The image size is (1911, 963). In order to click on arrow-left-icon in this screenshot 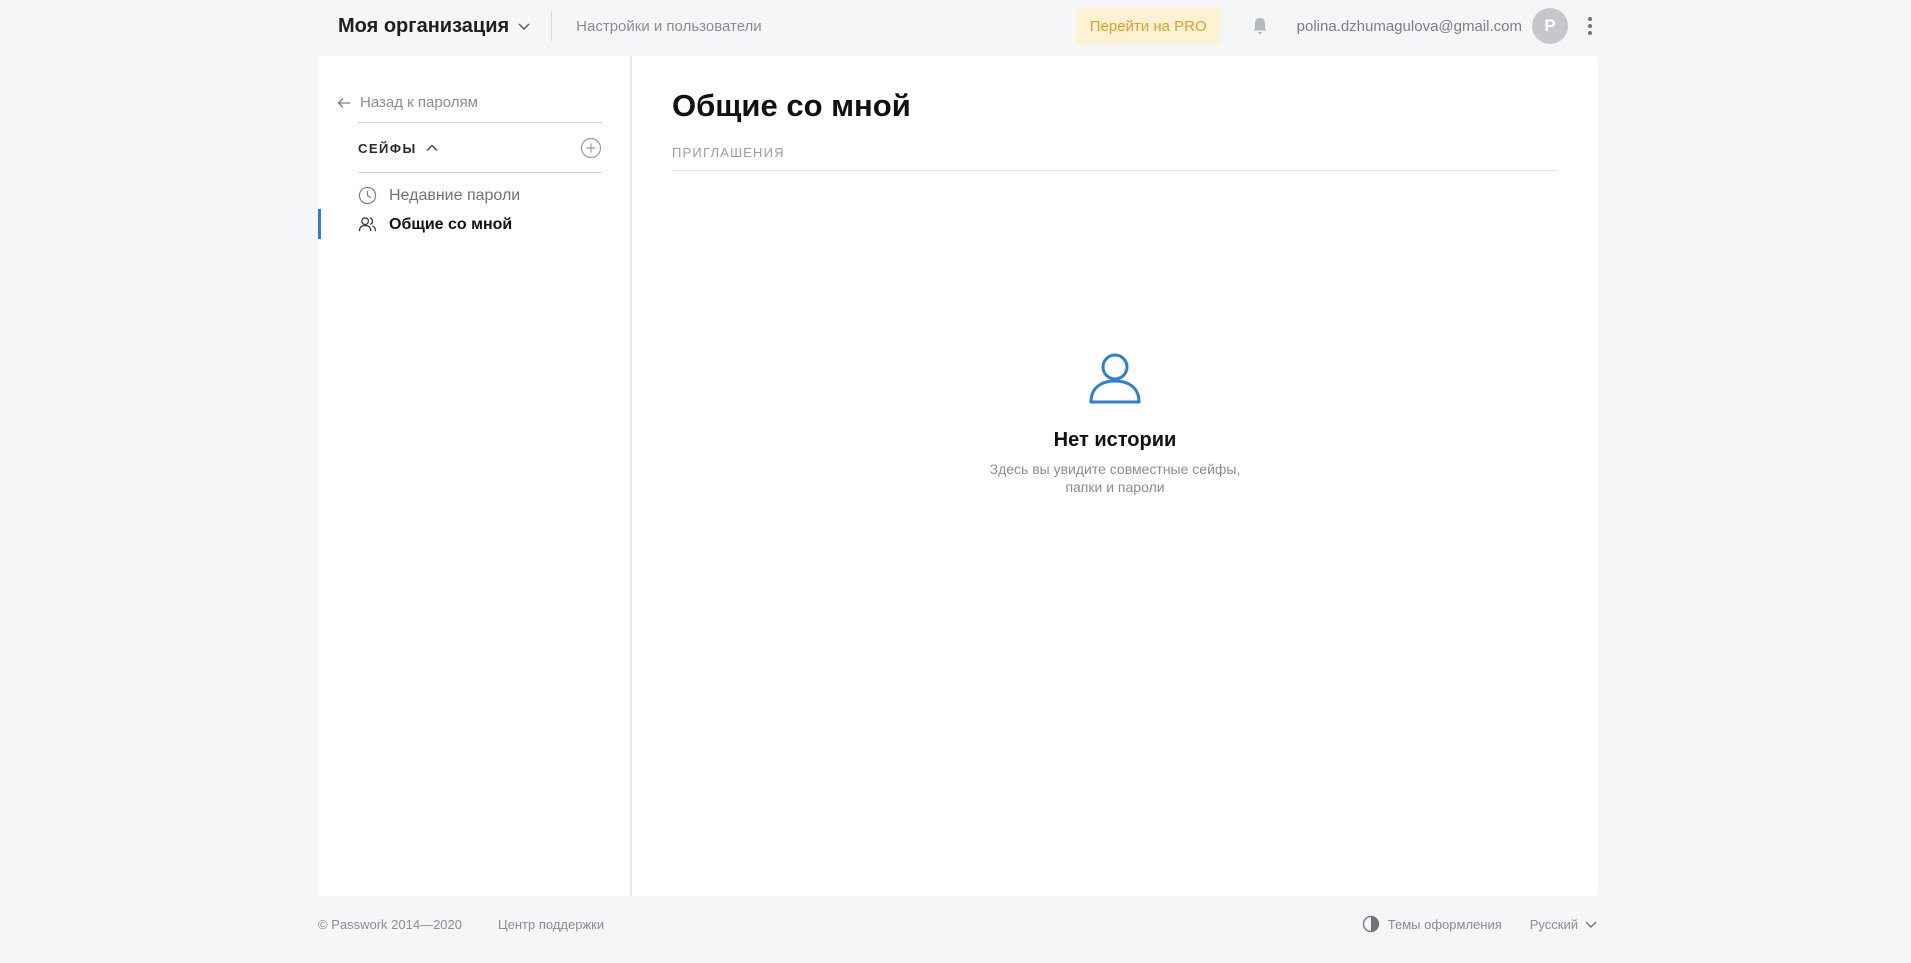, I will do `click(343, 102)`.